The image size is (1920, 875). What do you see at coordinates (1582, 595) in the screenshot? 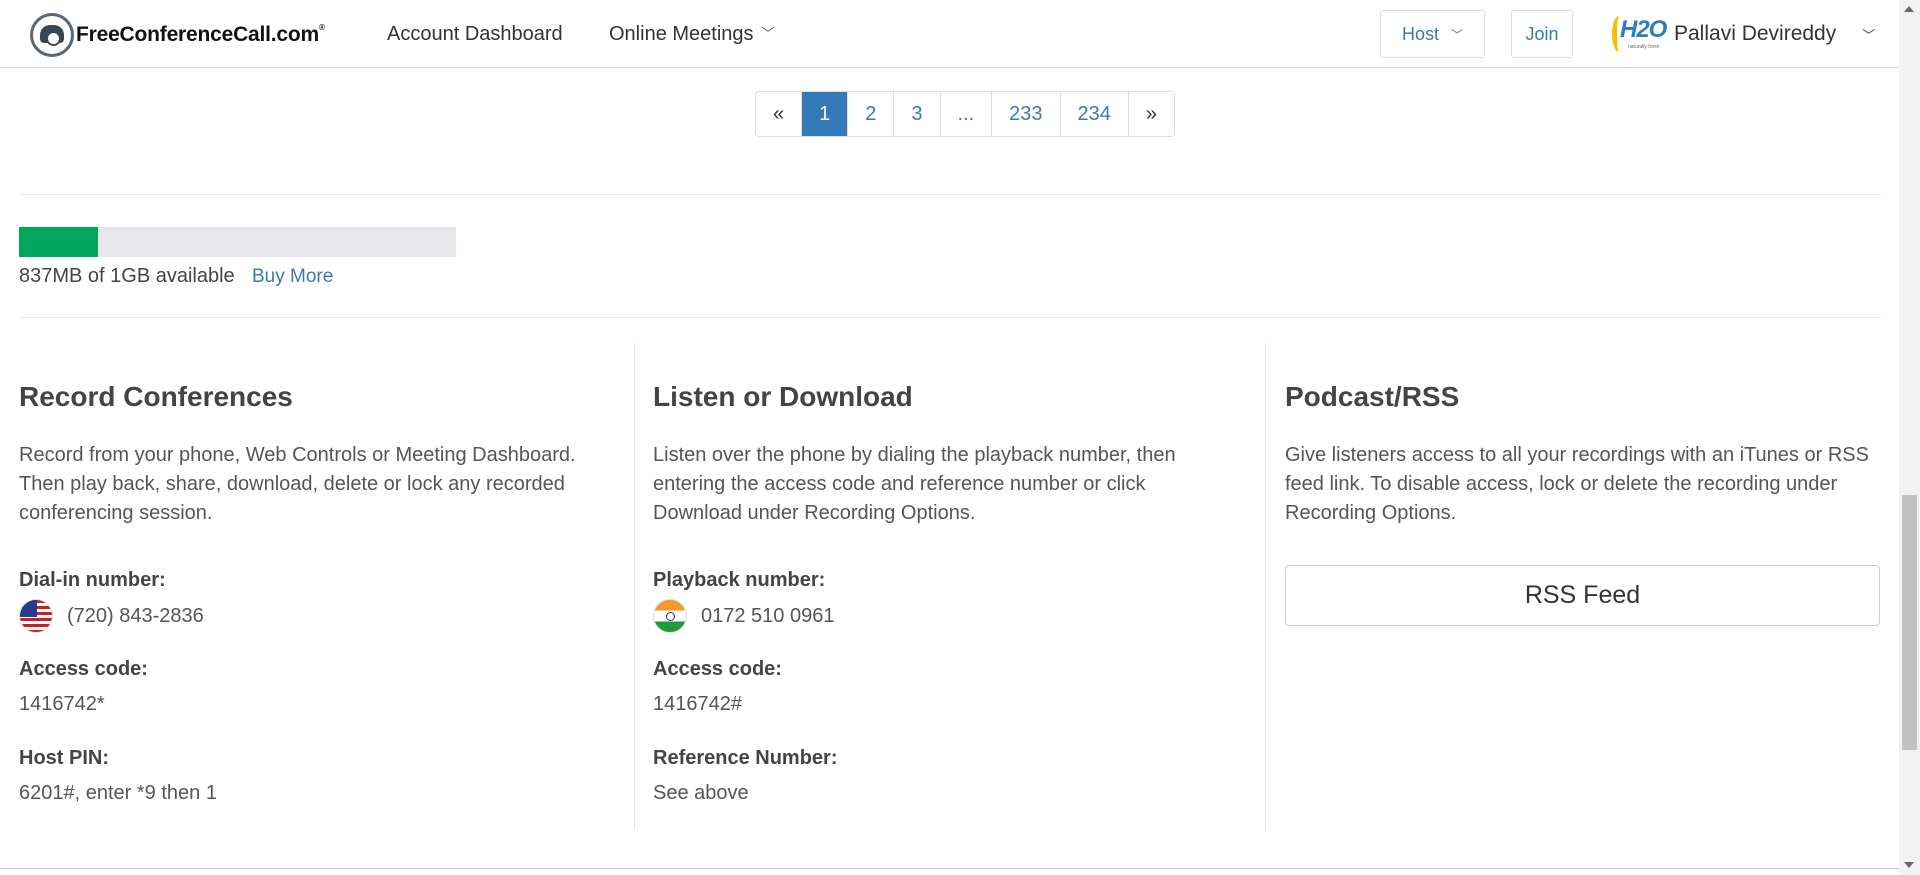
I see `rss-feed-button: RSS Feed` at bounding box center [1582, 595].